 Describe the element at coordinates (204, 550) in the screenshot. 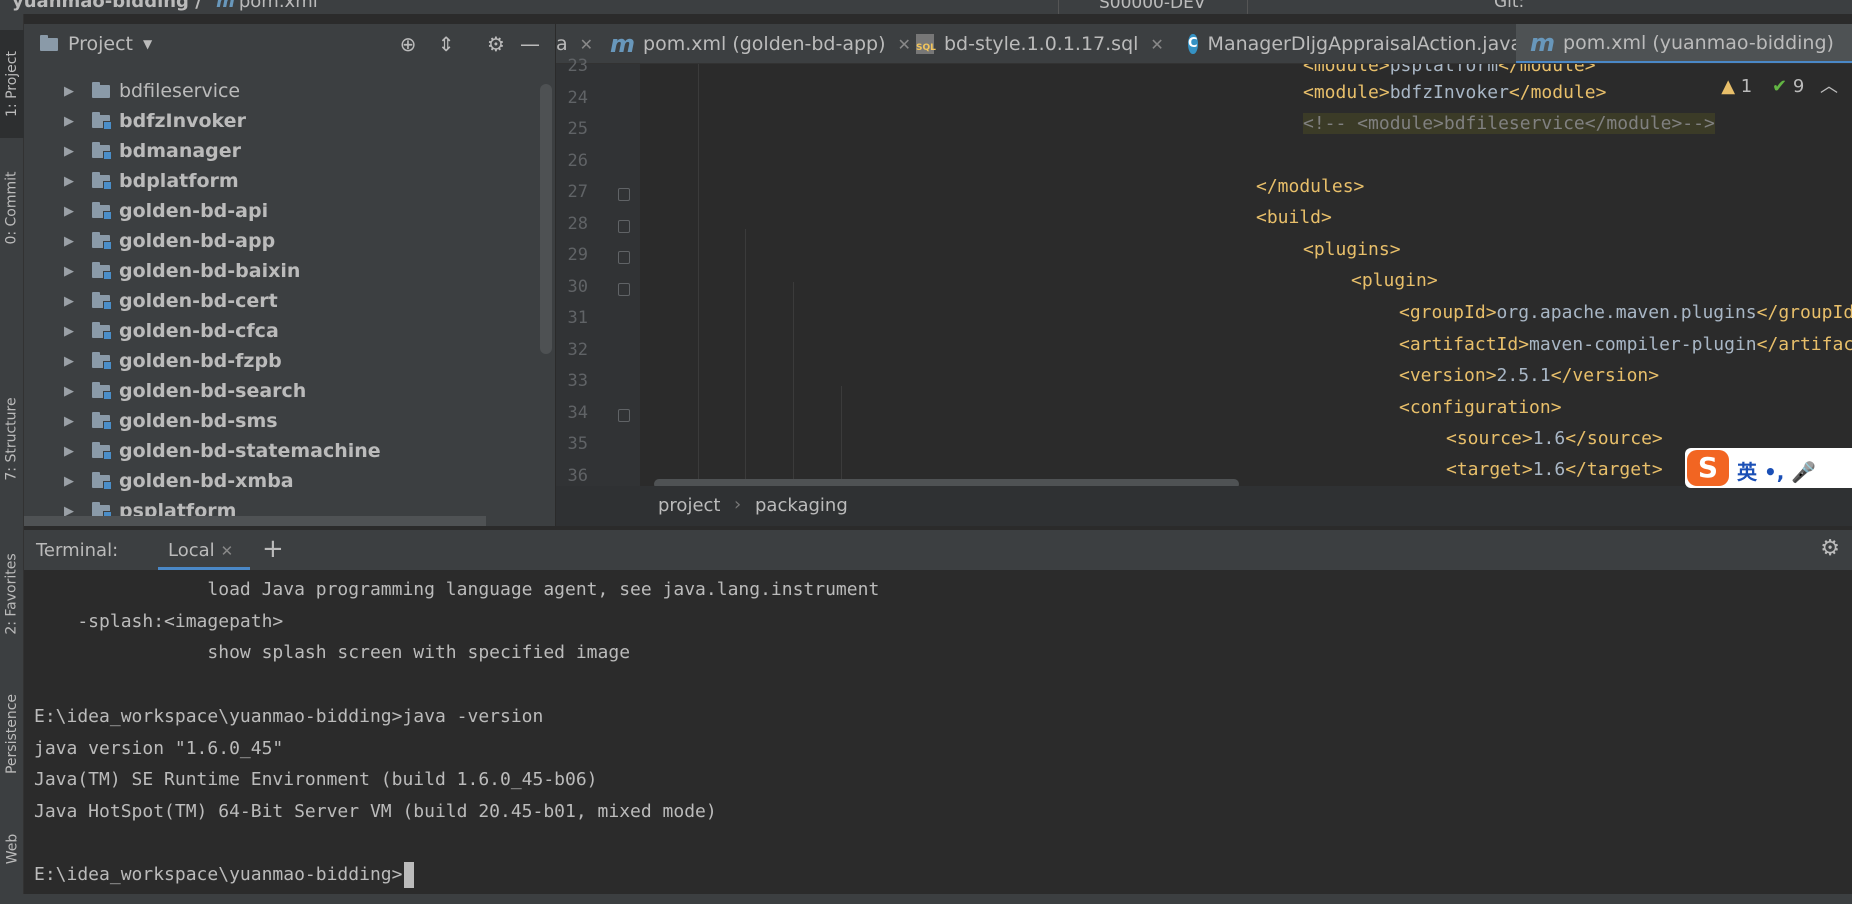

I see `terminal-tab-local: Local ✕` at that location.